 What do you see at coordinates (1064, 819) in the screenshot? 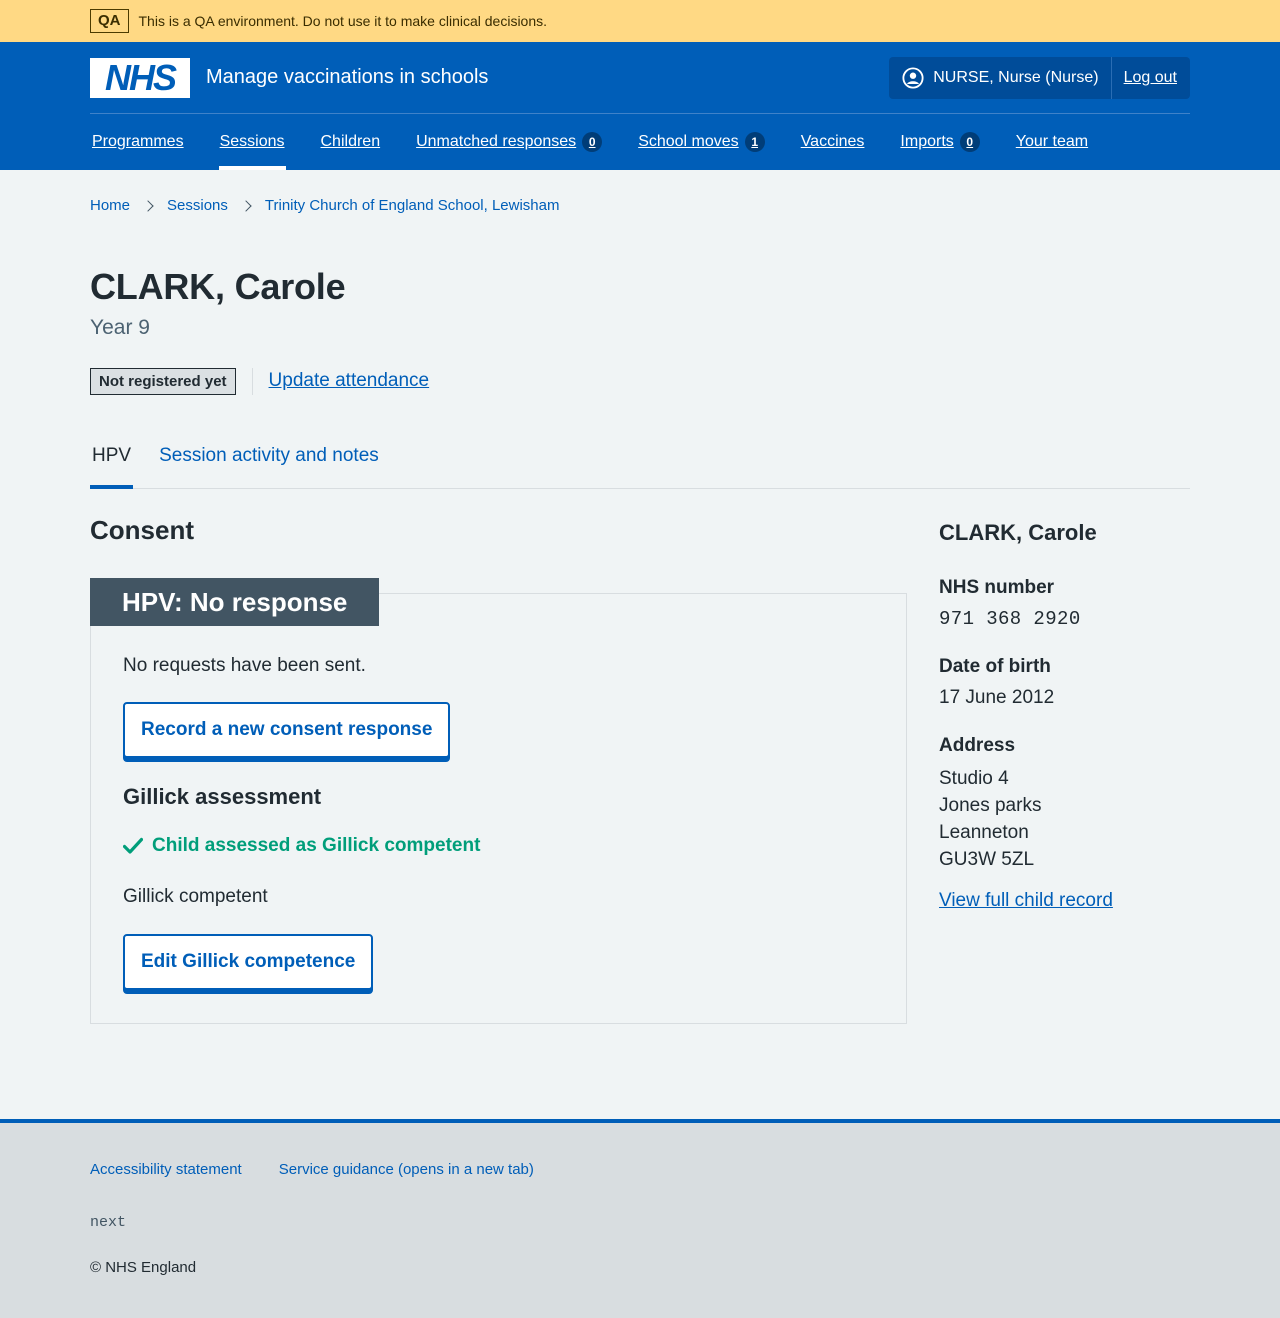
I see `address-value: Studio 4 Jones parks Leanneton GU3W 5ZL` at bounding box center [1064, 819].